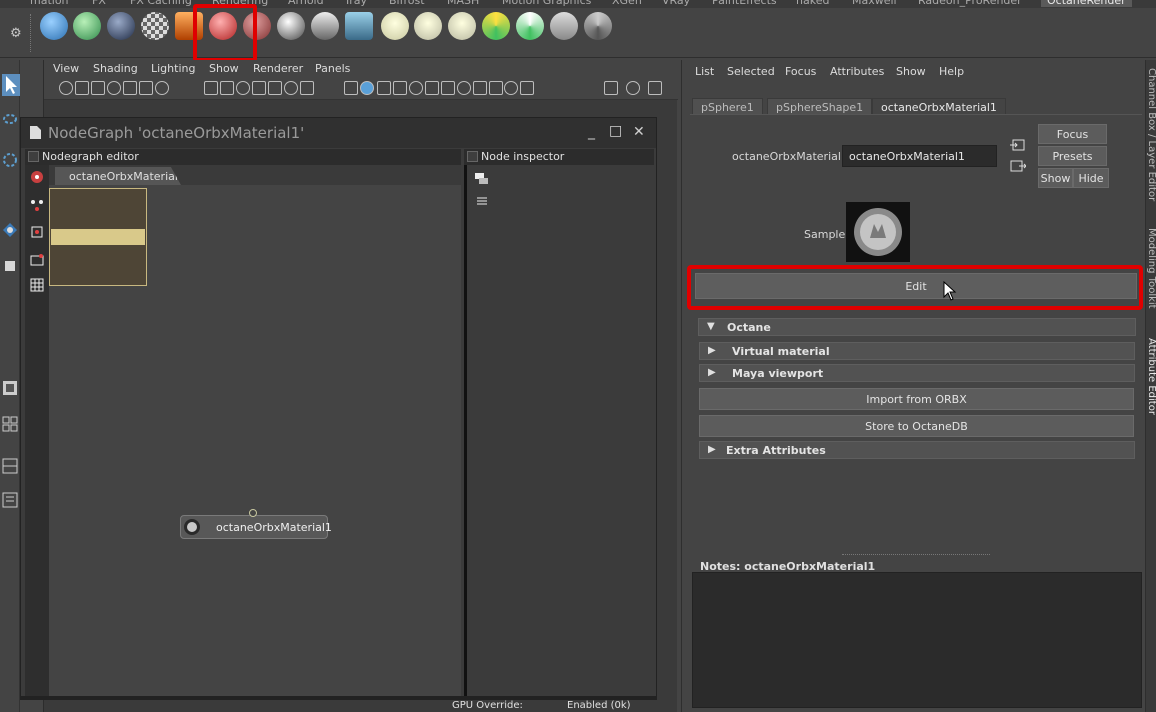 The width and height of the screenshot is (1156, 712). I want to click on resolution-gate-icon, so click(243, 88).